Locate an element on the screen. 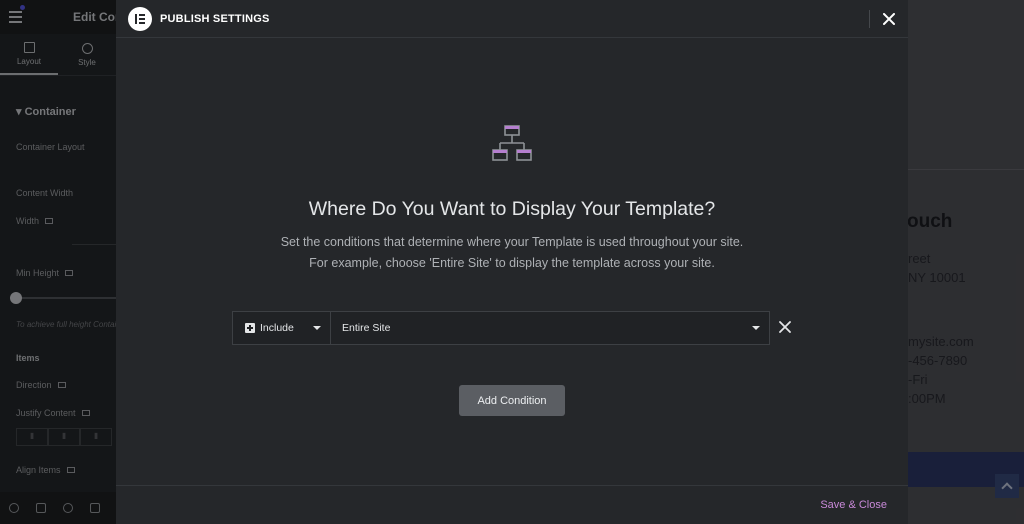  overlay-left is located at coordinates (58, 262).